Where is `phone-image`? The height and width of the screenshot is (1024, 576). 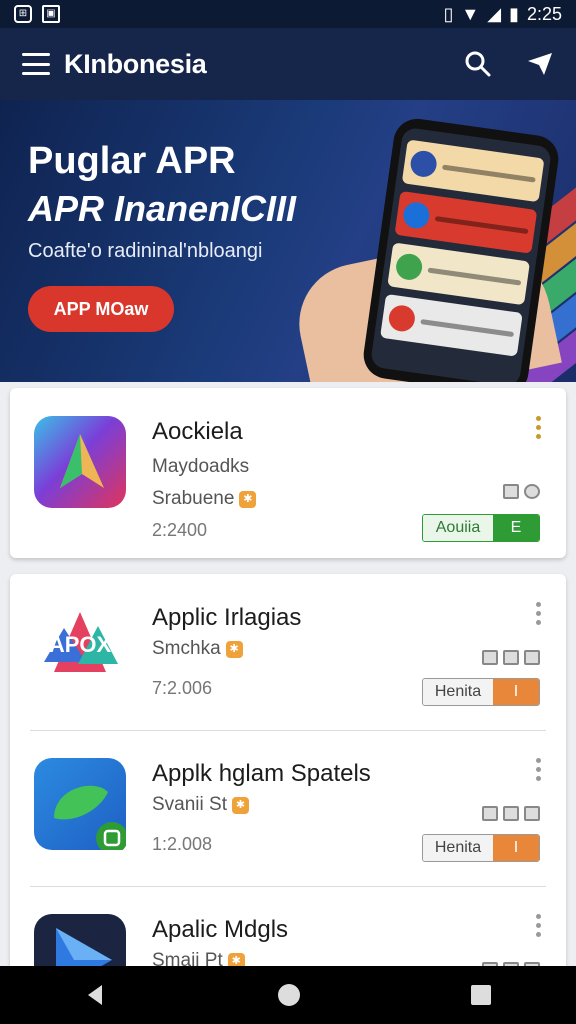 phone-image is located at coordinates (461, 248).